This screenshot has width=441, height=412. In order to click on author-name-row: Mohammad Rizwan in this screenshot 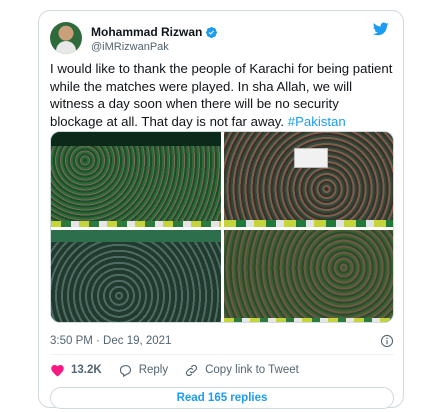, I will do `click(154, 32)`.